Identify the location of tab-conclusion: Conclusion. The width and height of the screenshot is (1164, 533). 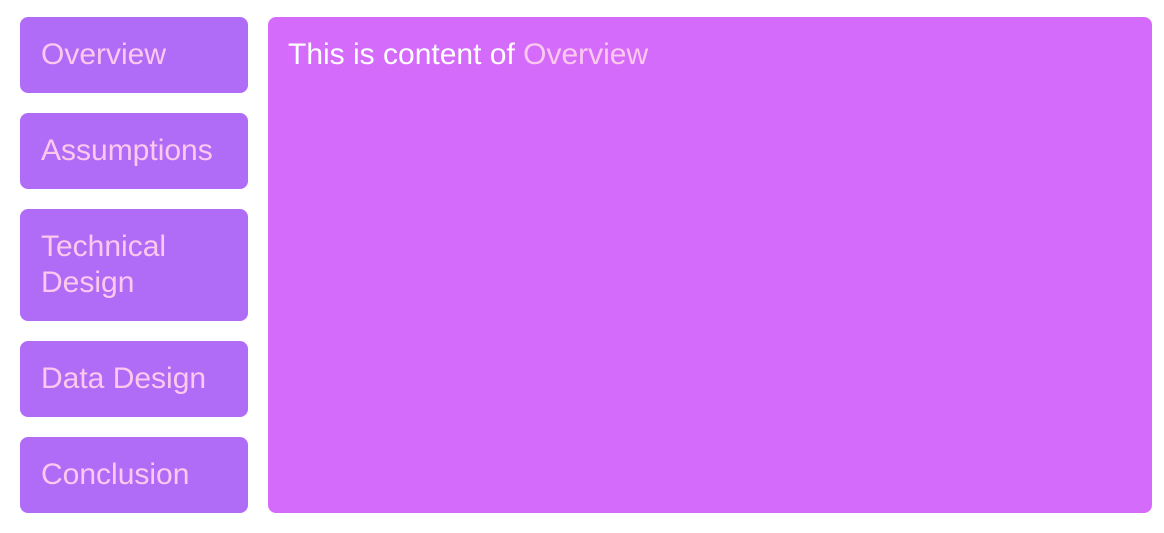
(134, 475).